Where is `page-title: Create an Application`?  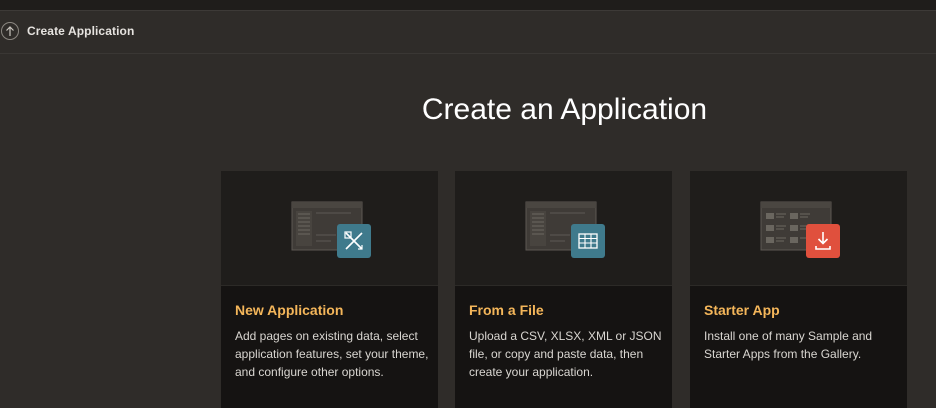 page-title: Create an Application is located at coordinates (564, 109).